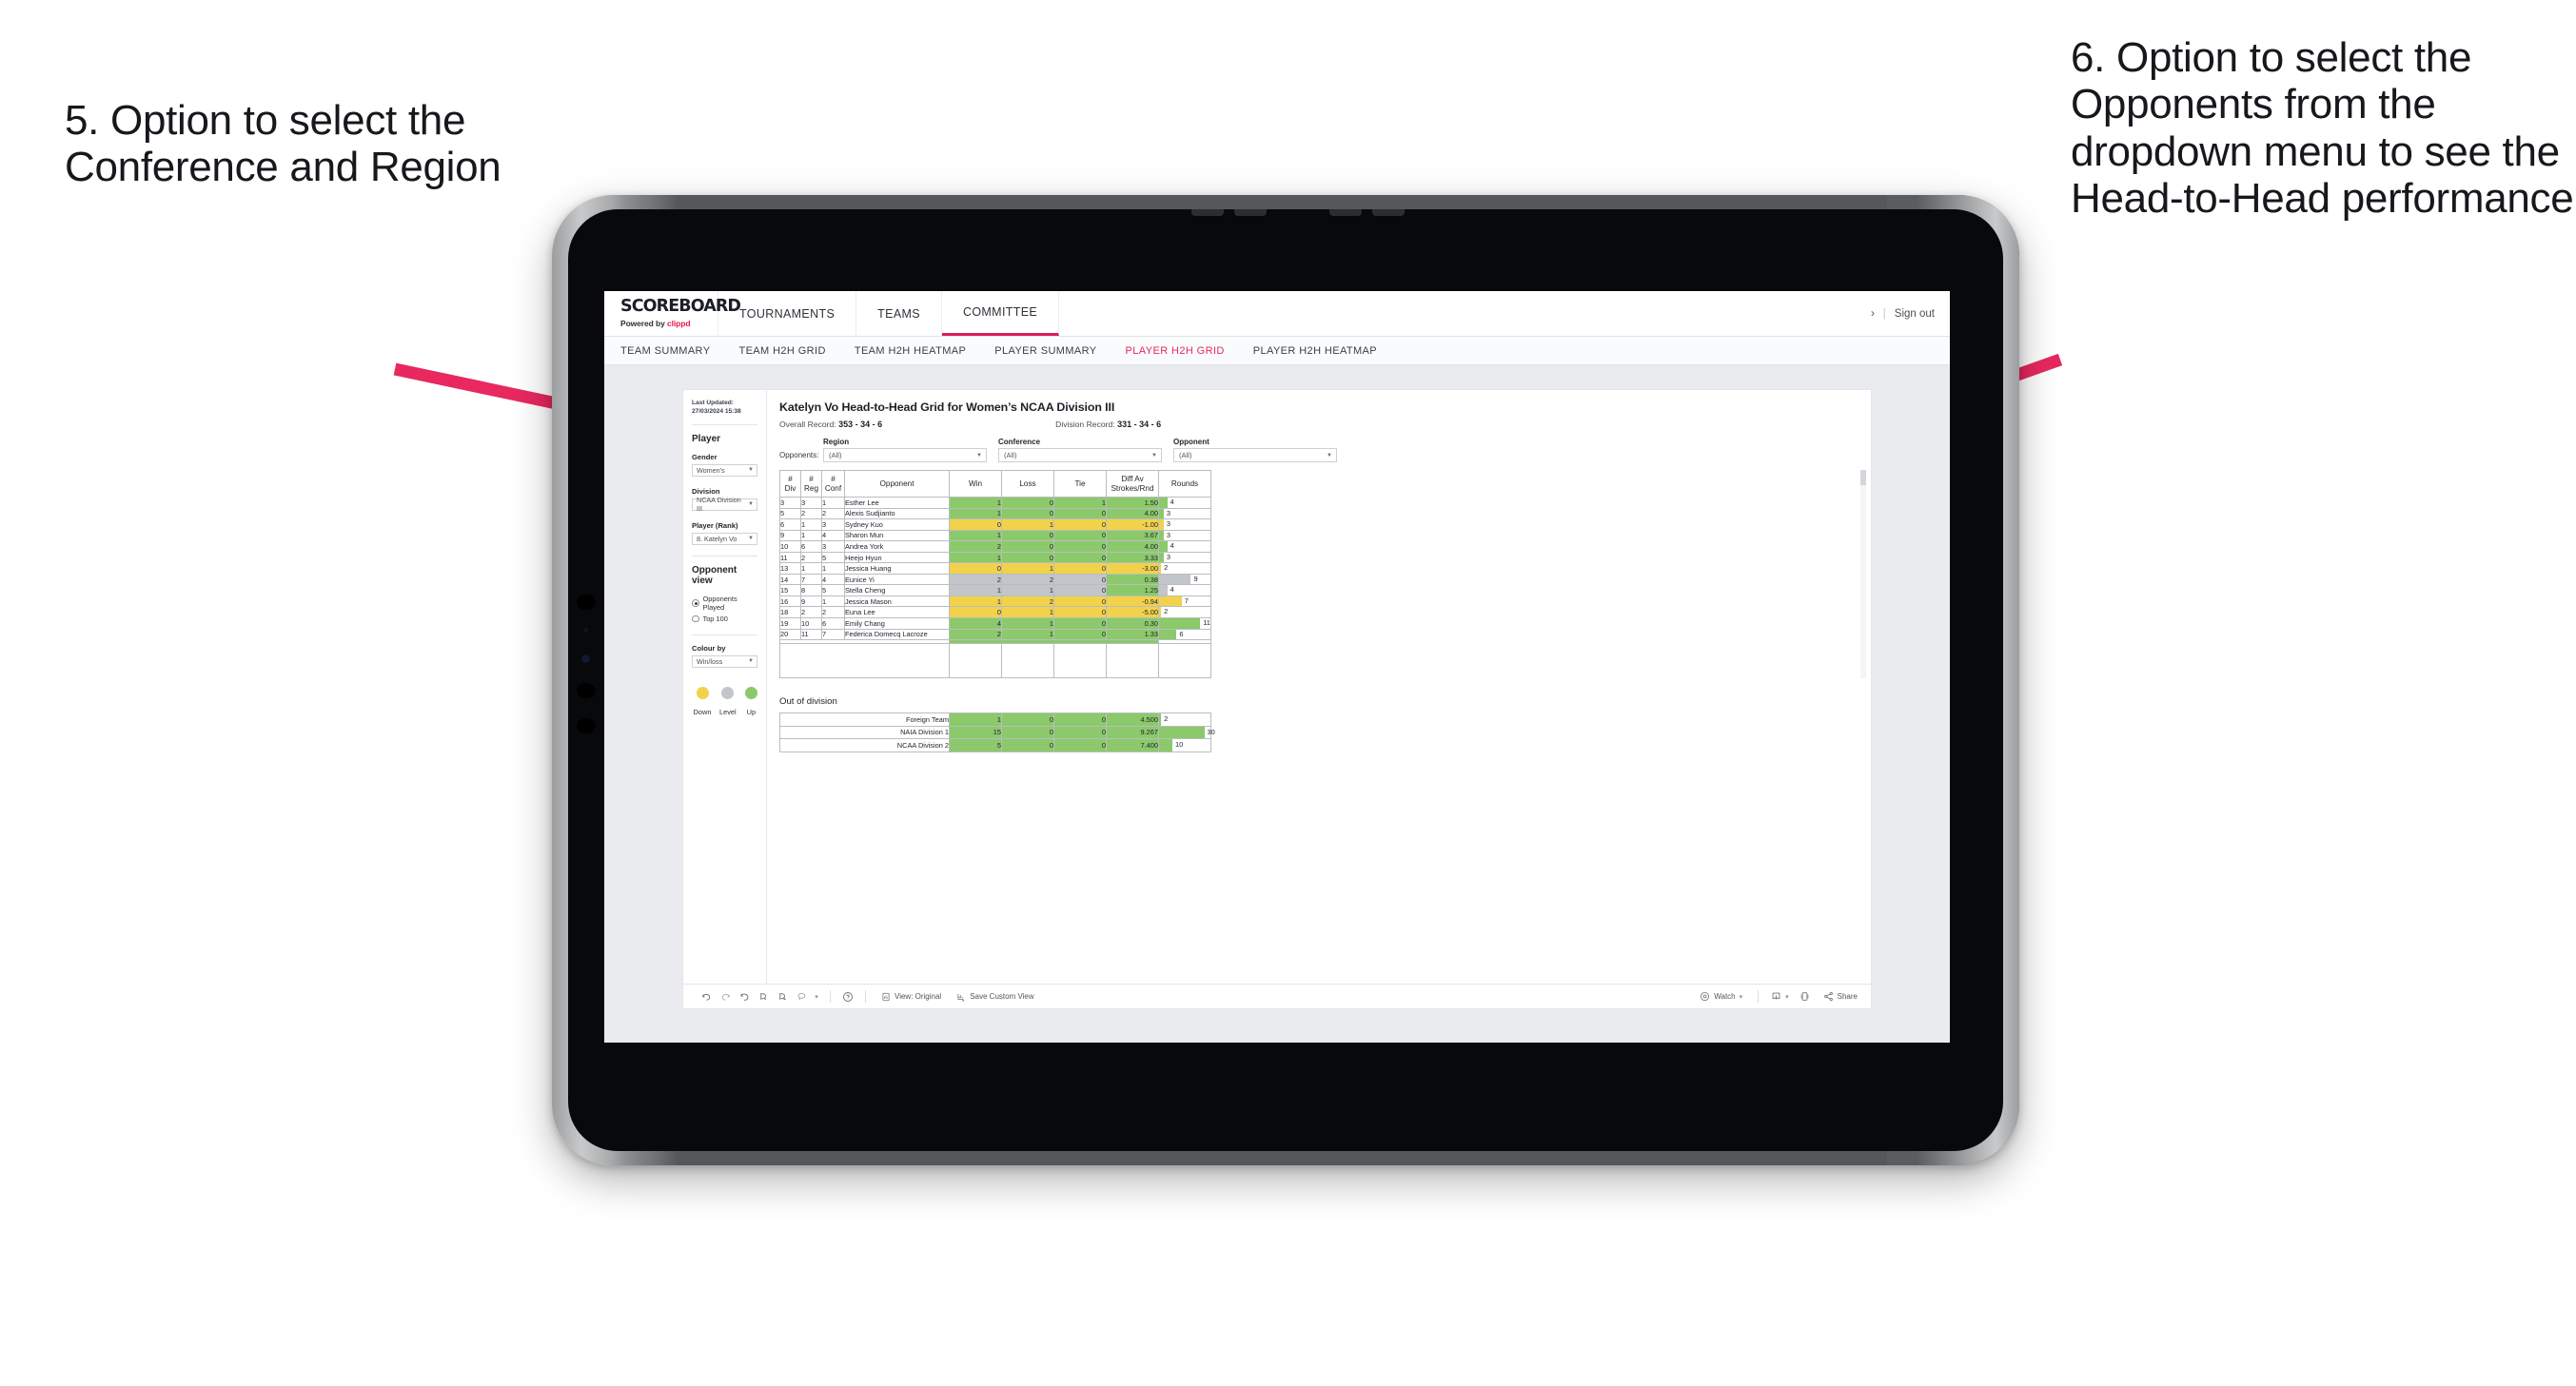 The width and height of the screenshot is (2576, 1386). Describe the element at coordinates (995, 997) in the screenshot. I see `save-custom-view-button: Save Custom View` at that location.